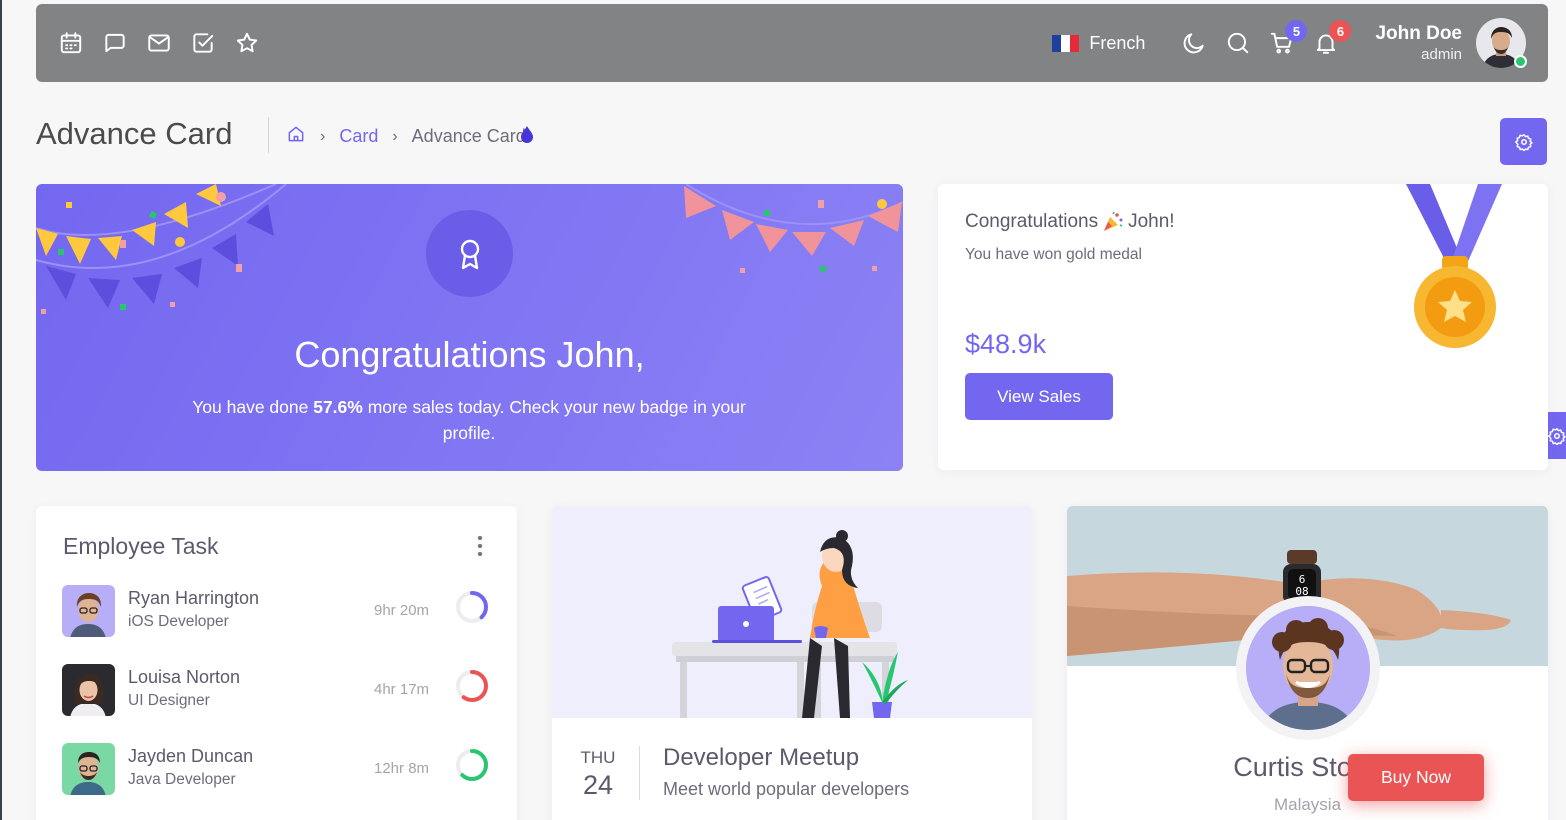 Image resolution: width=1566 pixels, height=820 pixels. What do you see at coordinates (598, 785) in the screenshot?
I see `meetup-date: 24` at bounding box center [598, 785].